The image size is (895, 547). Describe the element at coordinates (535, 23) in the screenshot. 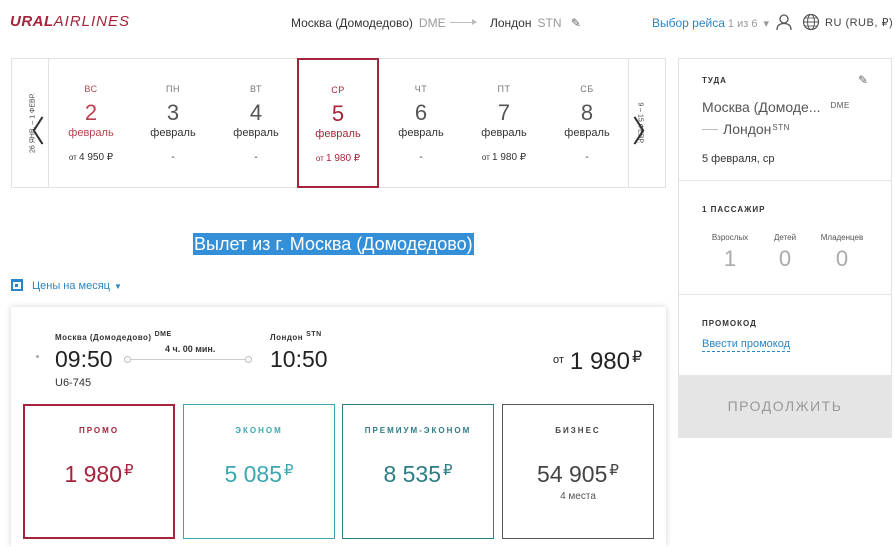

I see `route-destination: Лондон STN ✎` at that location.